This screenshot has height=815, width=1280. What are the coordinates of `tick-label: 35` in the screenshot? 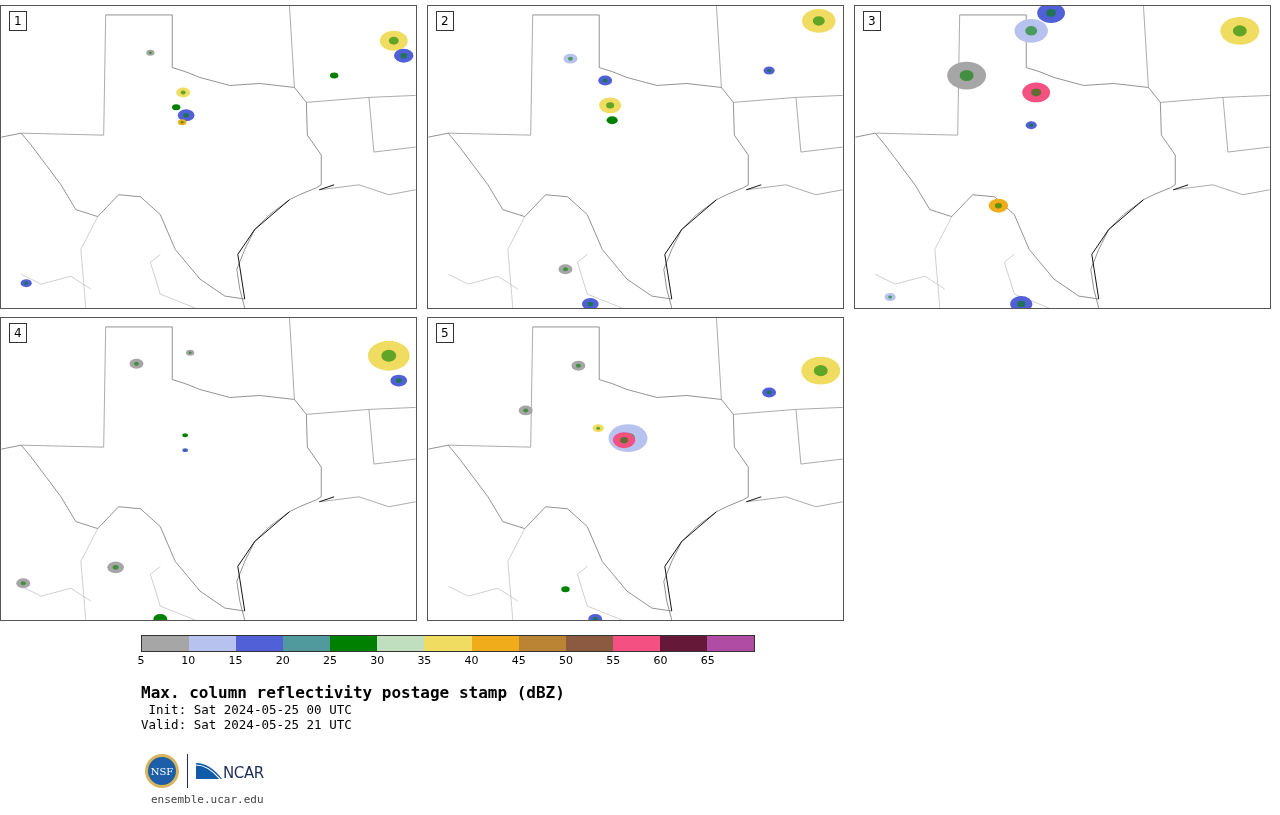 It's located at (424, 661).